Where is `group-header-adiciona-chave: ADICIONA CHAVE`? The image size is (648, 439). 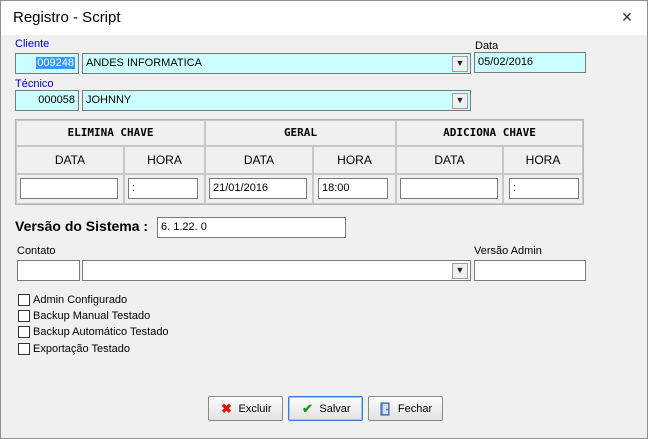 group-header-adiciona-chave: ADICIONA CHAVE is located at coordinates (489, 133).